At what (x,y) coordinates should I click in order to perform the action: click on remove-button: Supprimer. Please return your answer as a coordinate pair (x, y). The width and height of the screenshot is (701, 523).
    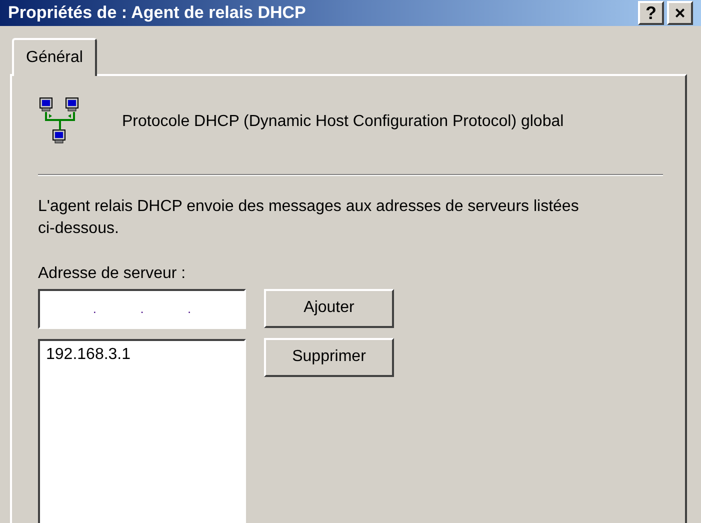
    Looking at the image, I should click on (329, 357).